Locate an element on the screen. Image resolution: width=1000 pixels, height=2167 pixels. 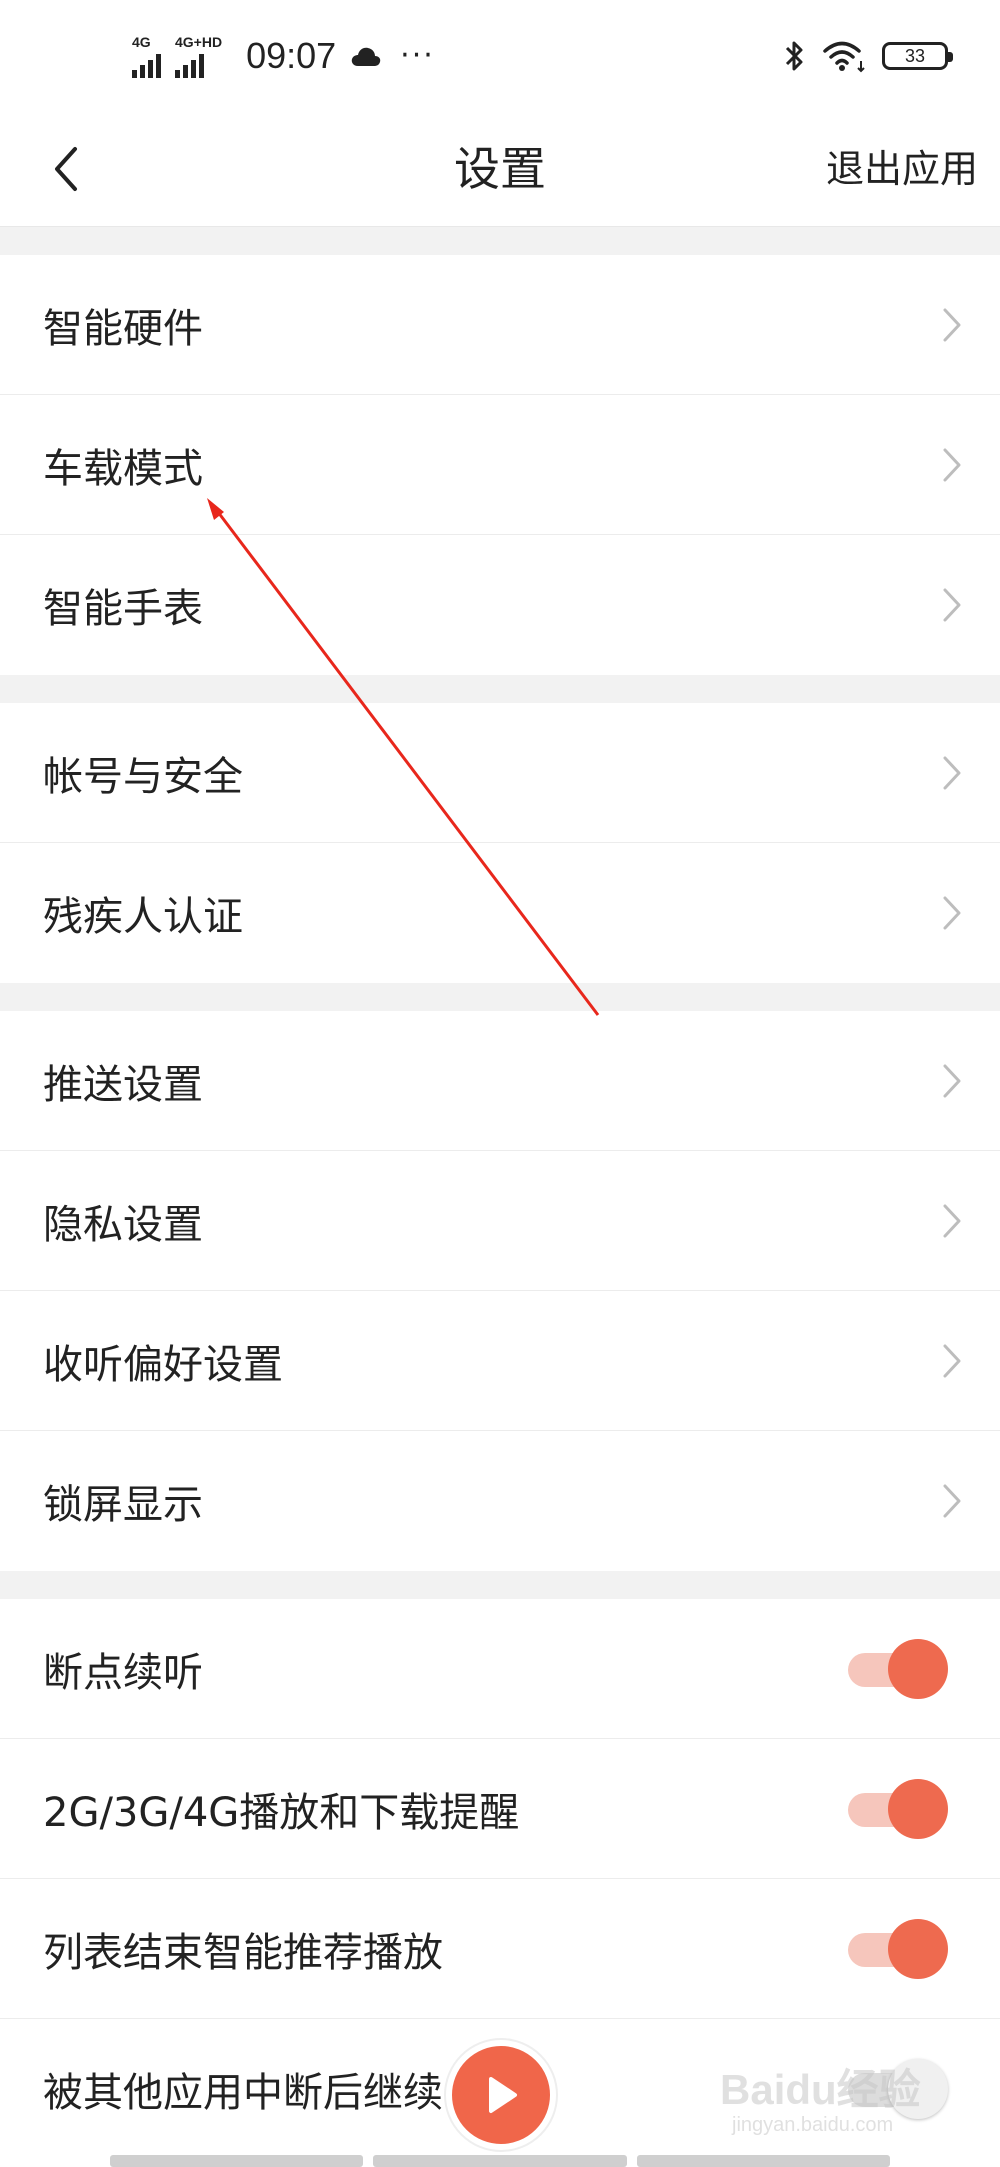
cloud-icon is located at coordinates (366, 56).